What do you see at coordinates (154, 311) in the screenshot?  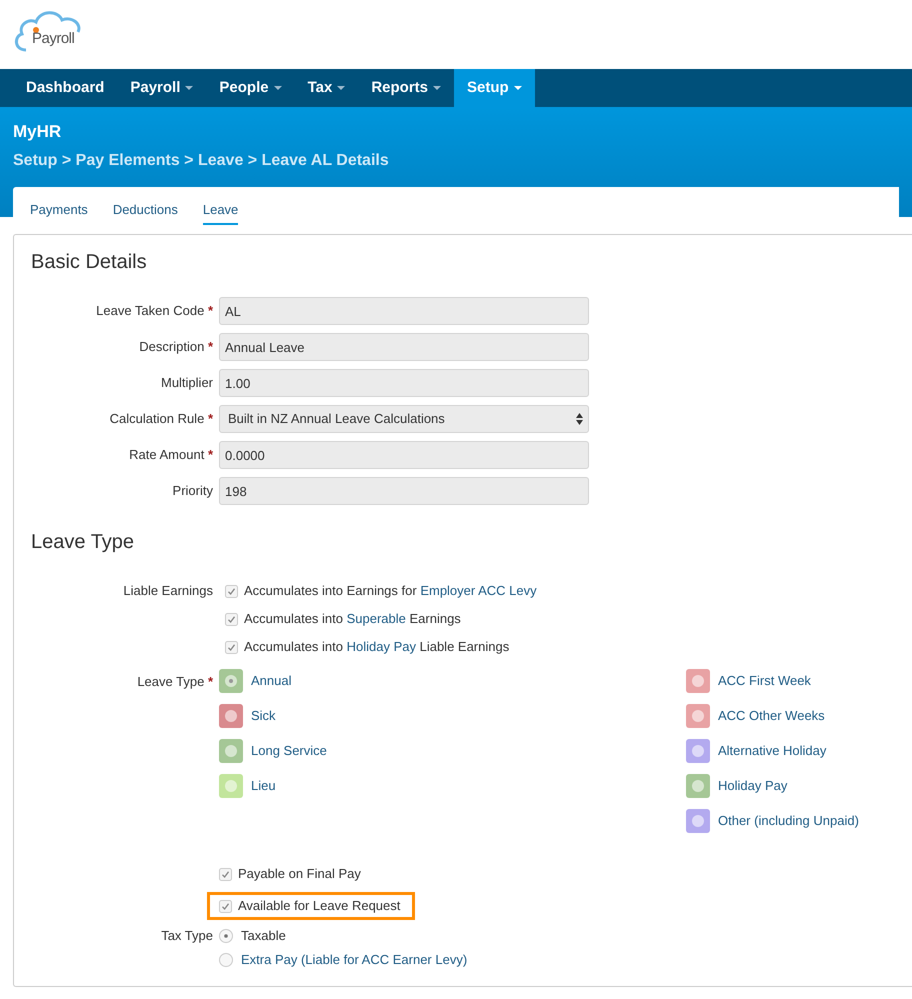 I see `field-label: Leave Taken Code *` at bounding box center [154, 311].